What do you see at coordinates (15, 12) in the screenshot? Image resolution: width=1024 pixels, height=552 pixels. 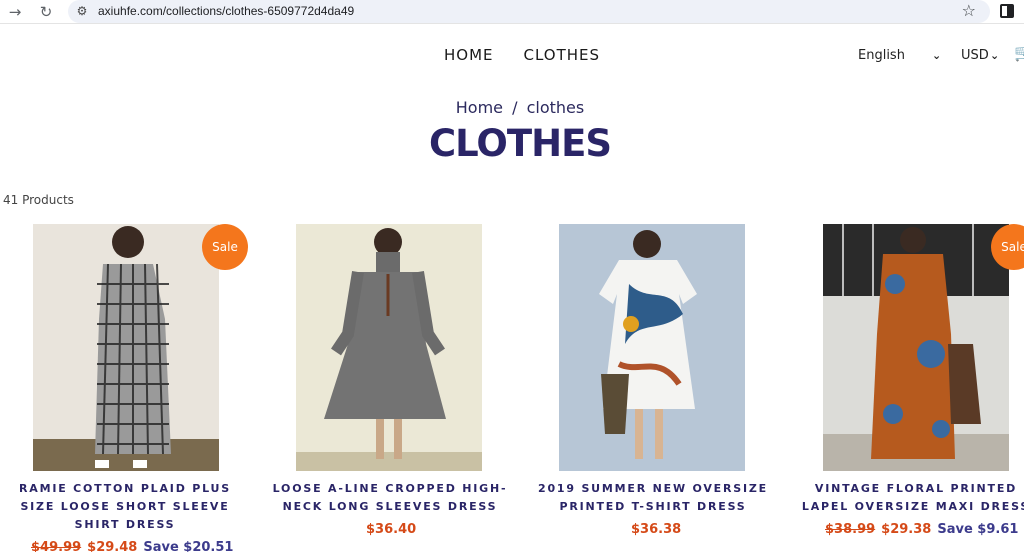 I see `arrow-right-icon: →` at bounding box center [15, 12].